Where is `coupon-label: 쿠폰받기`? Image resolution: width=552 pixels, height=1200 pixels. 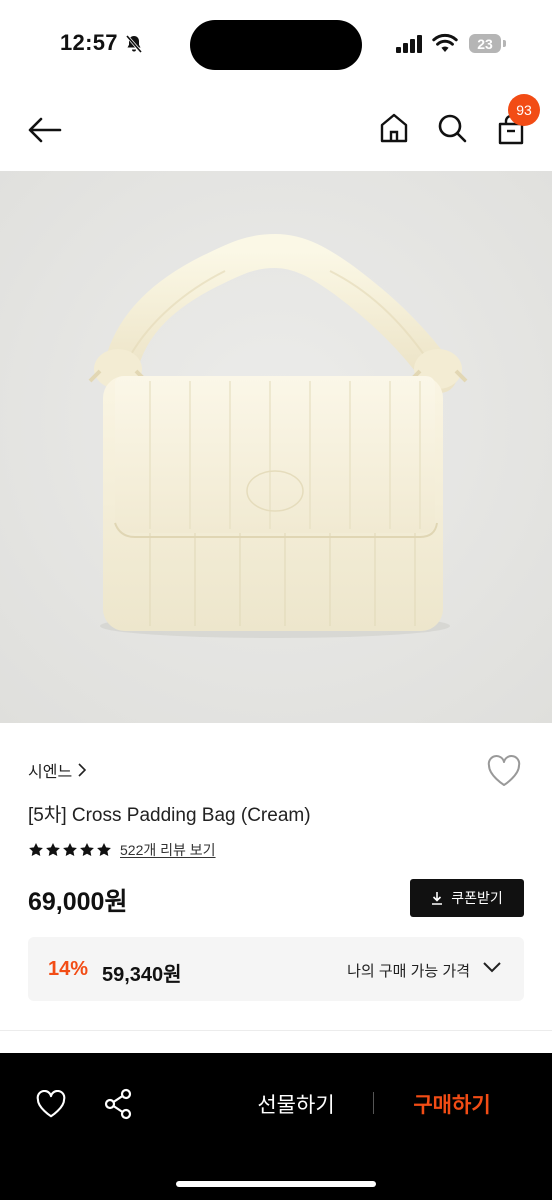 coupon-label: 쿠폰받기 is located at coordinates (477, 898).